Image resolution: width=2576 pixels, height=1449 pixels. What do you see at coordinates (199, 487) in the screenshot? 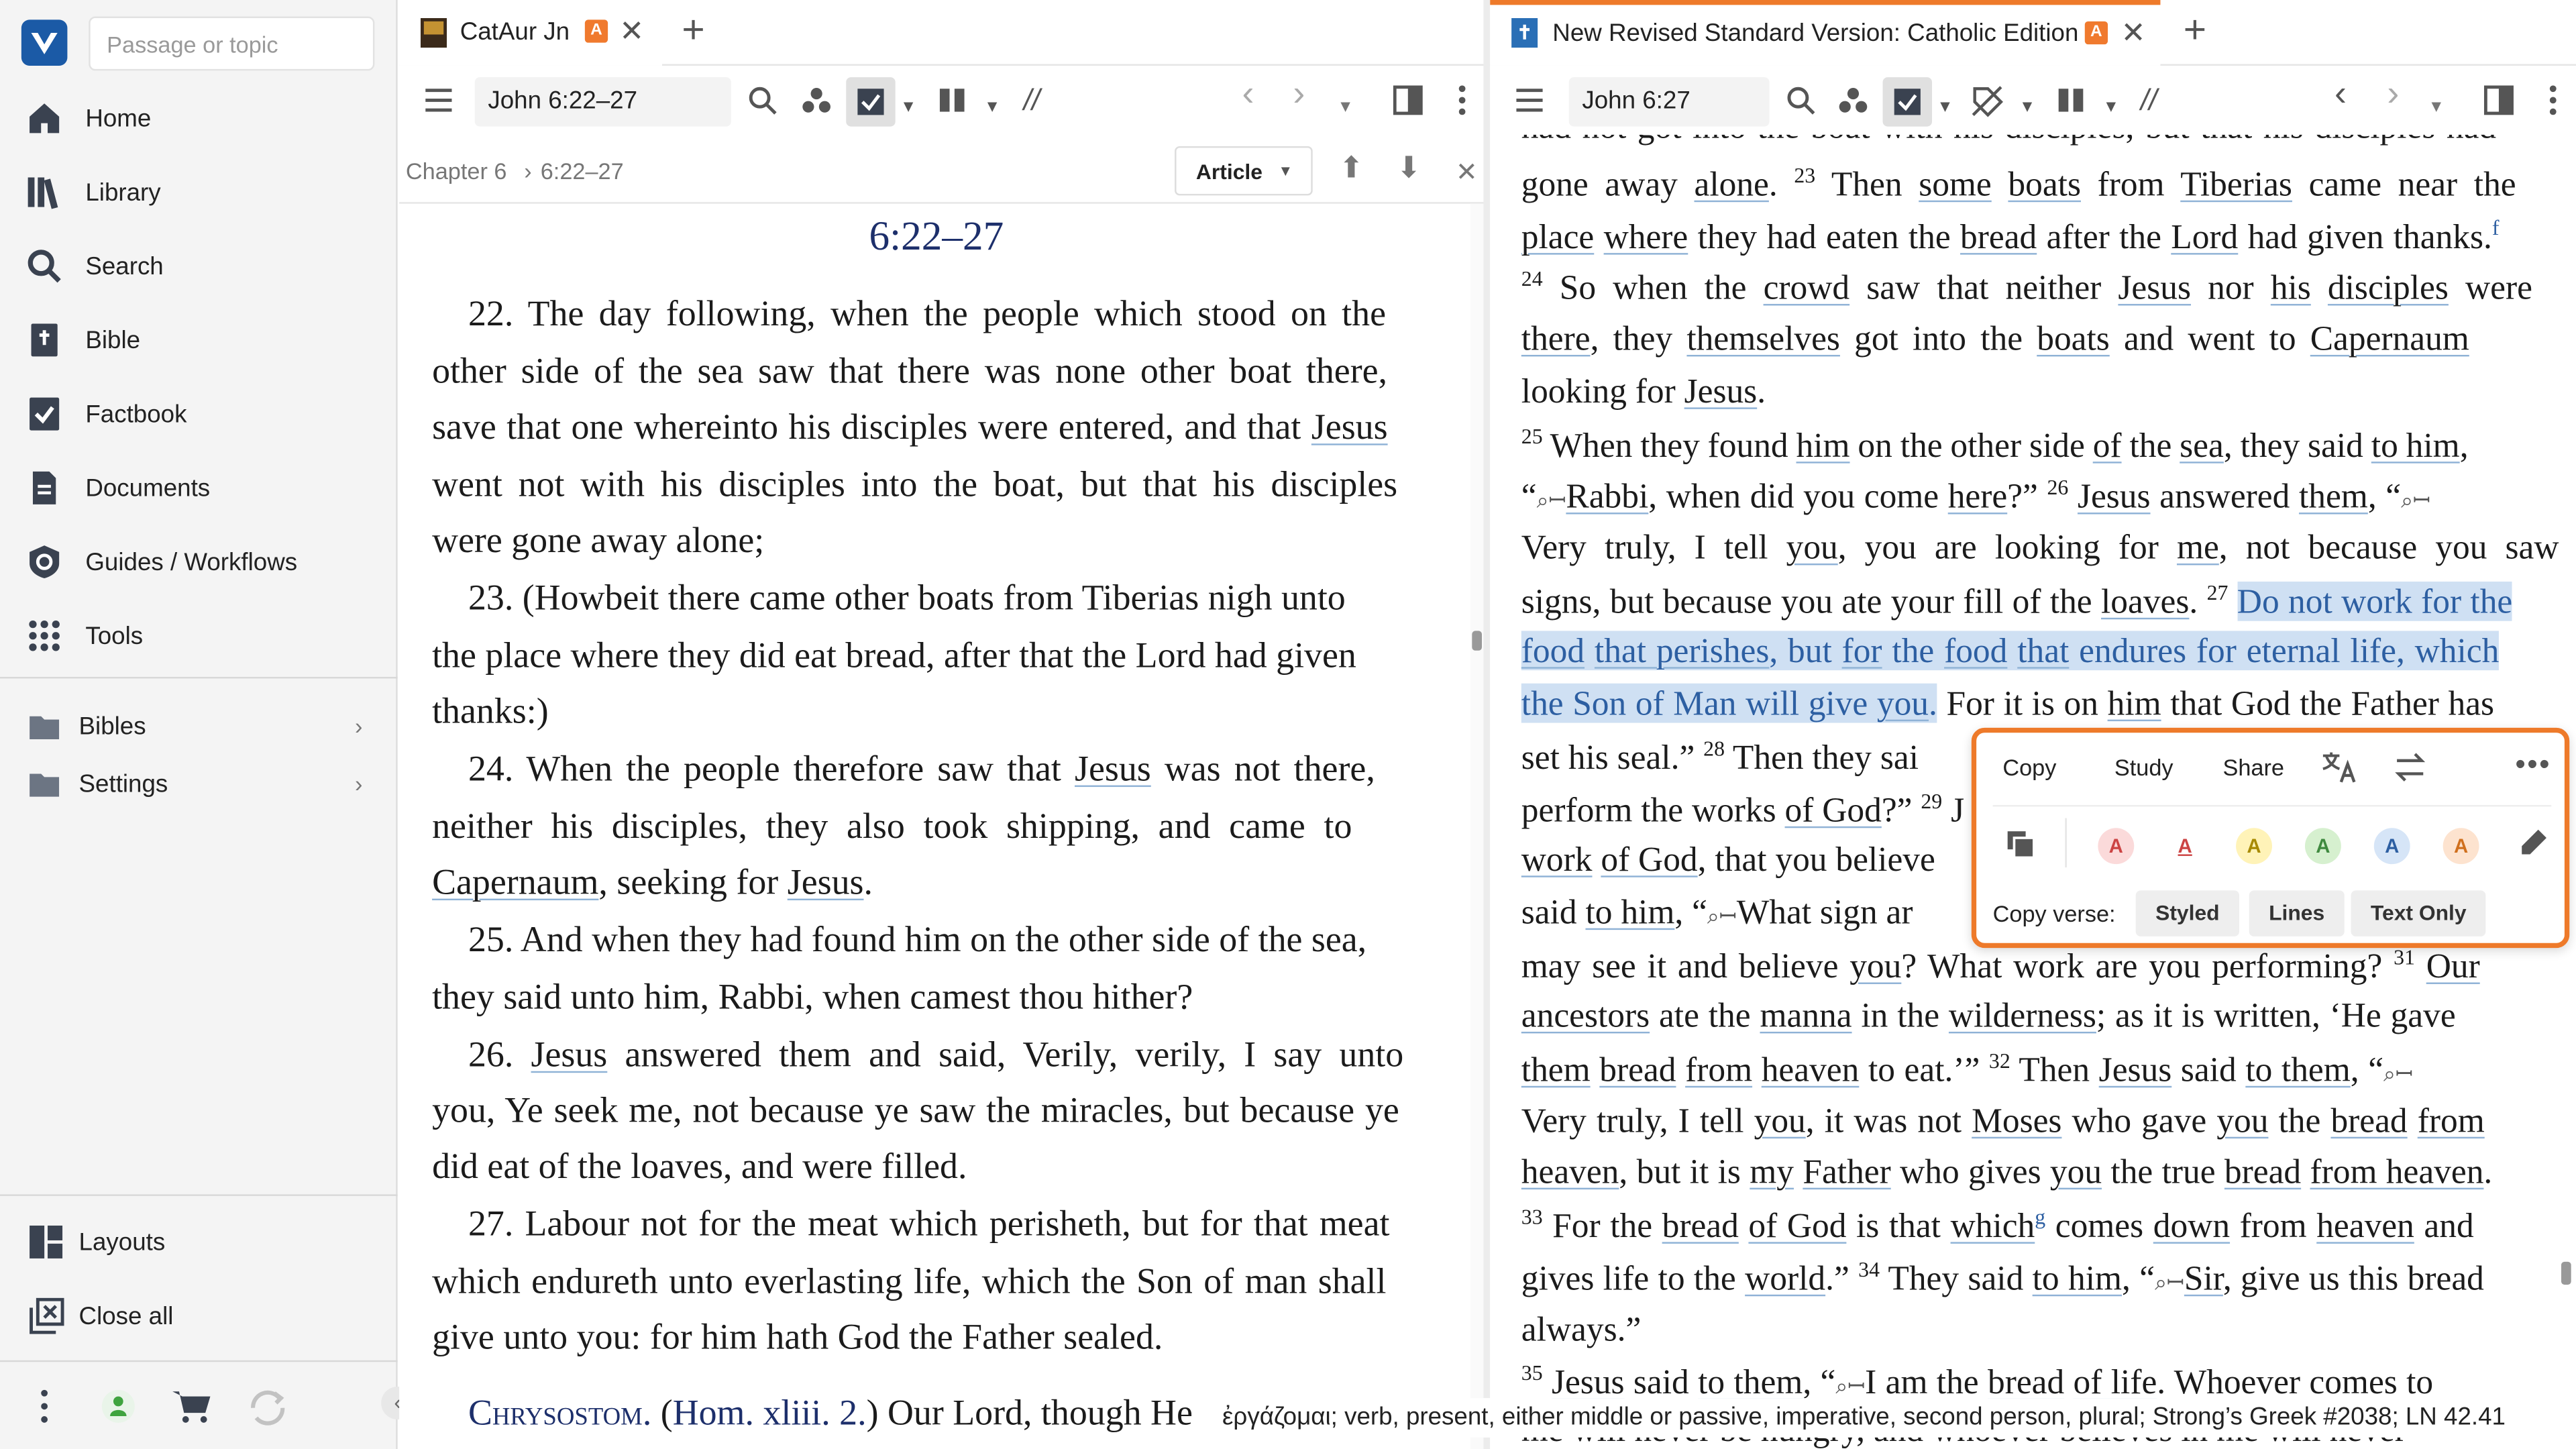
I see `sidebar-item-documents: Documents` at bounding box center [199, 487].